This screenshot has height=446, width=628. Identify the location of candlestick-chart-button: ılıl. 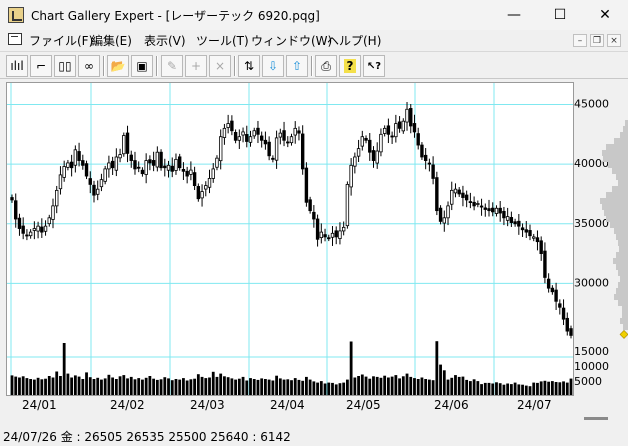
(17, 66).